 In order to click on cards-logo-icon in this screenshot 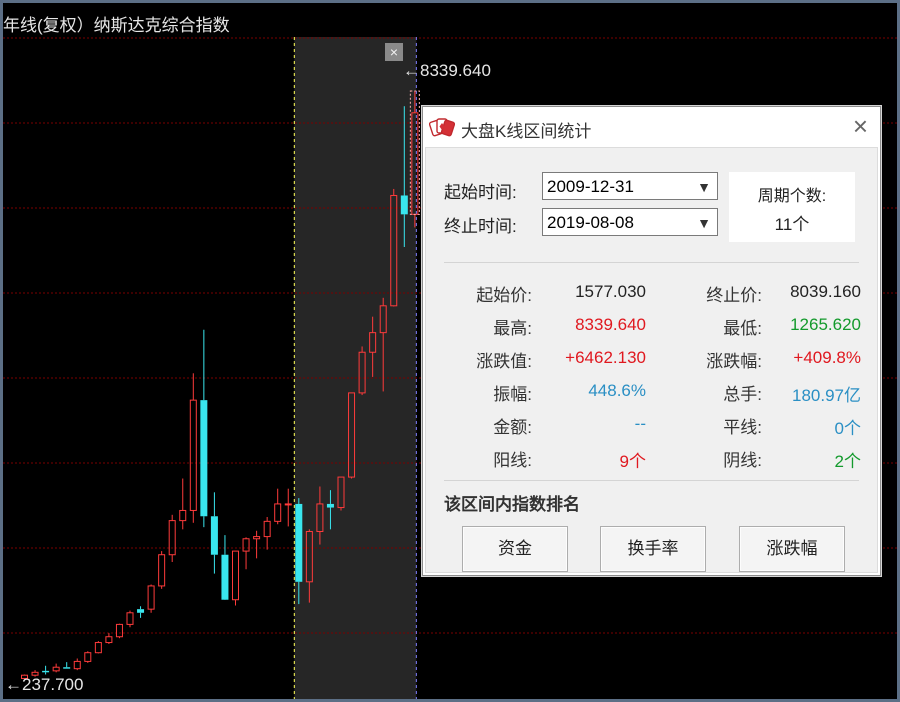, I will do `click(442, 127)`.